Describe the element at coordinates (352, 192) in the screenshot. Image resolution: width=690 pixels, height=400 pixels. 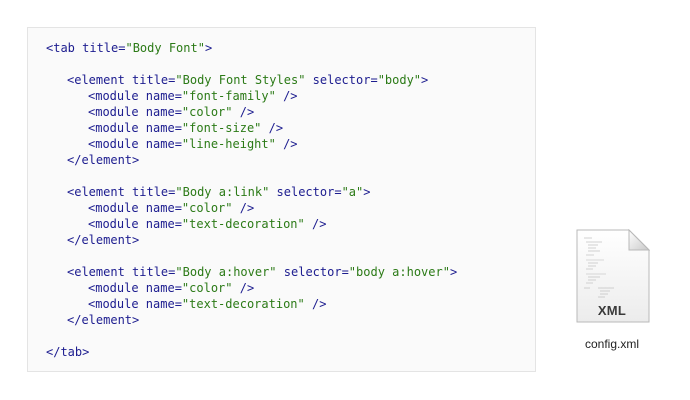
I see `code-string: "a"` at that location.